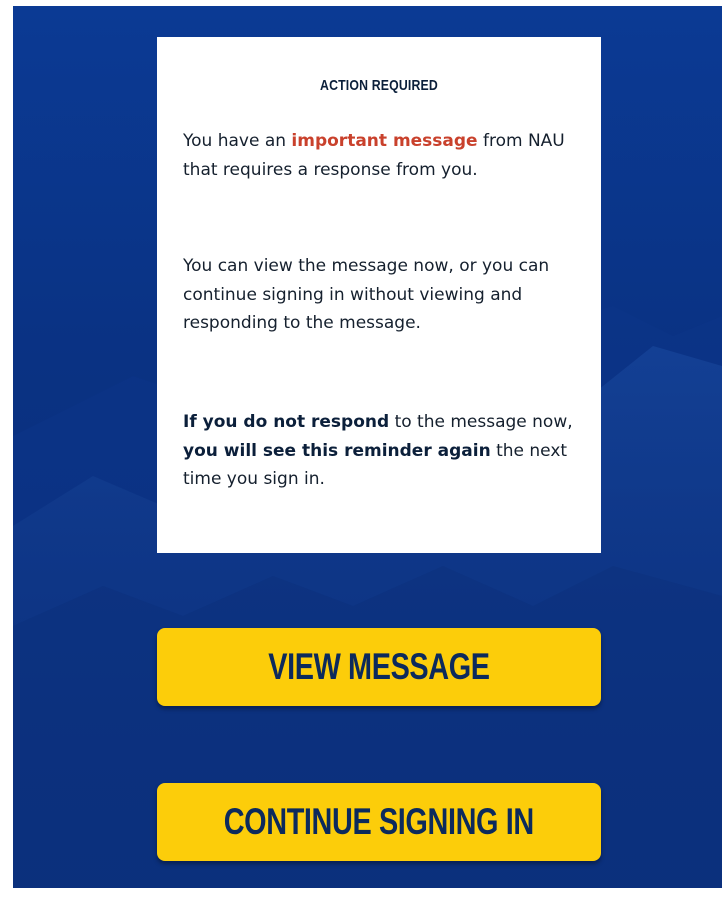 The width and height of the screenshot is (722, 898). I want to click on reminder-text: to the message now,, so click(481, 422).